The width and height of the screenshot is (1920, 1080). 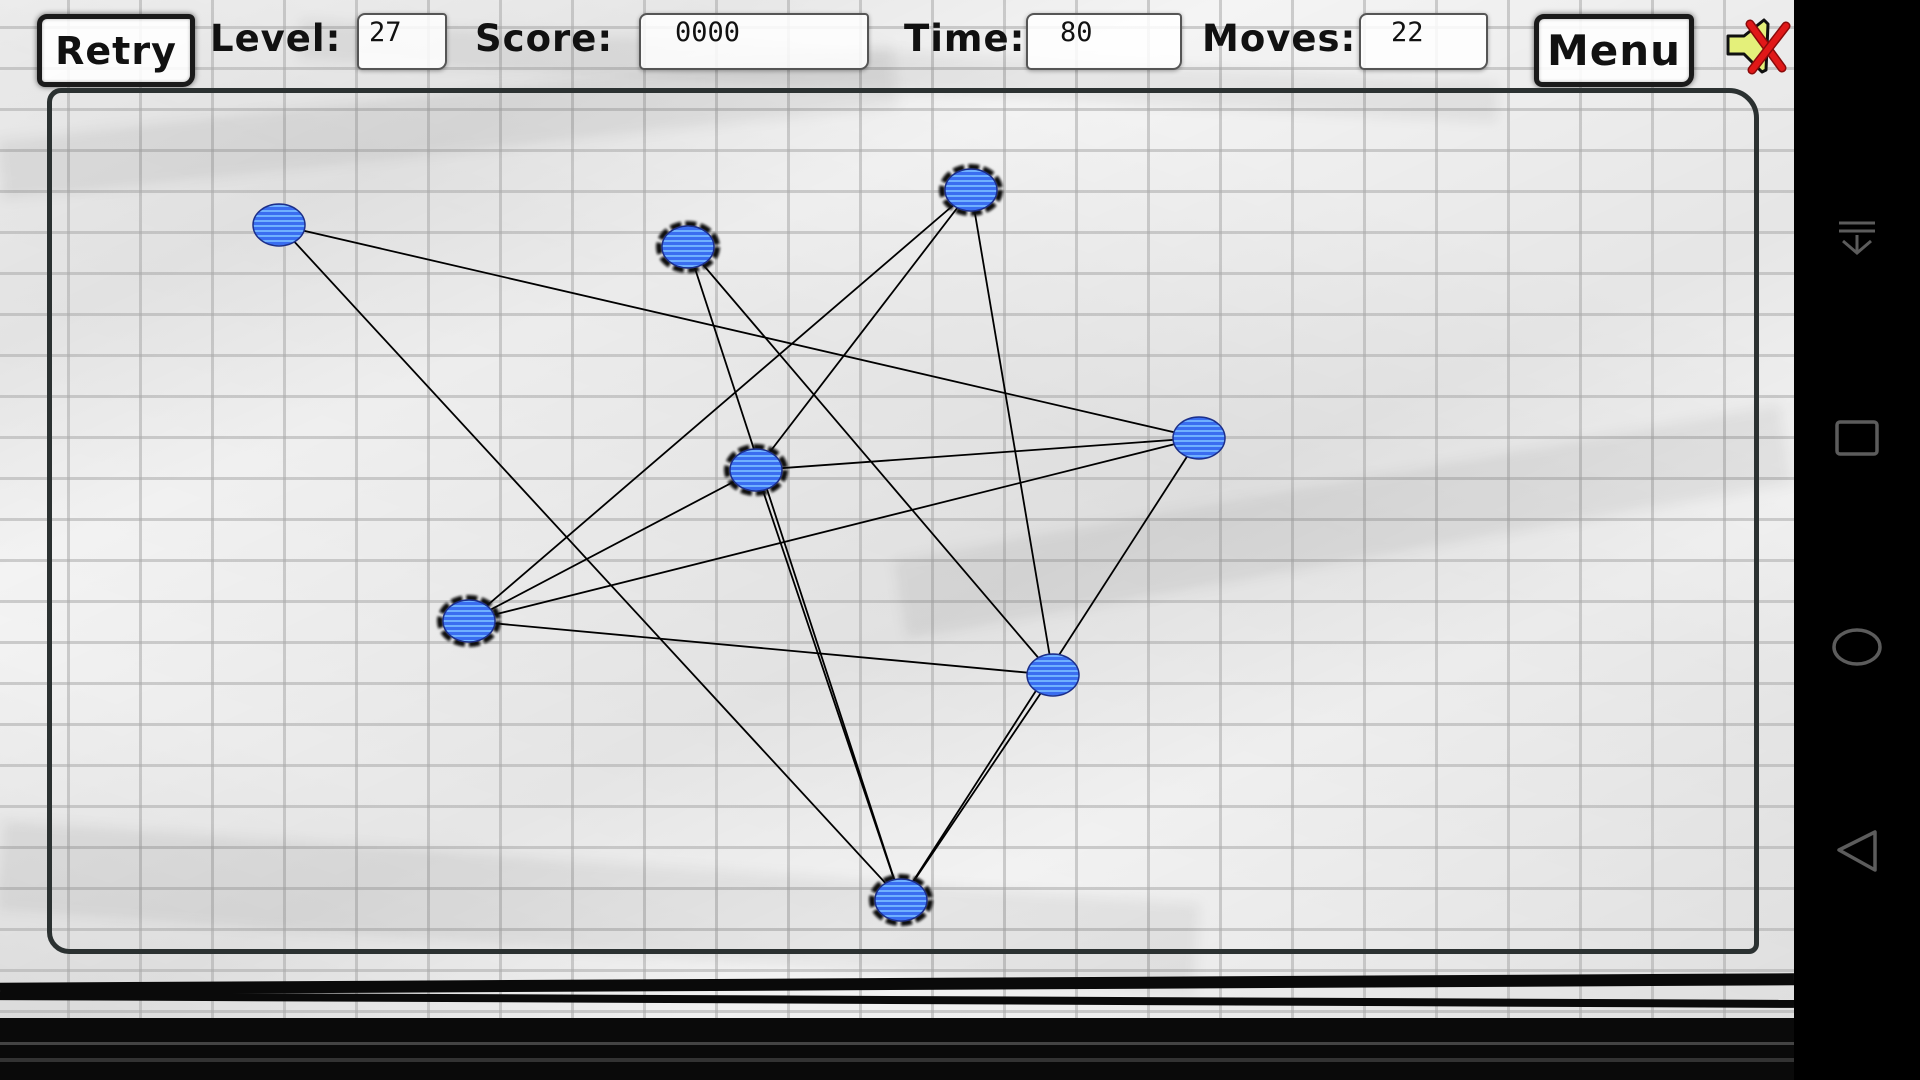 I want to click on edge-n3-n6, so click(x=720, y=405).